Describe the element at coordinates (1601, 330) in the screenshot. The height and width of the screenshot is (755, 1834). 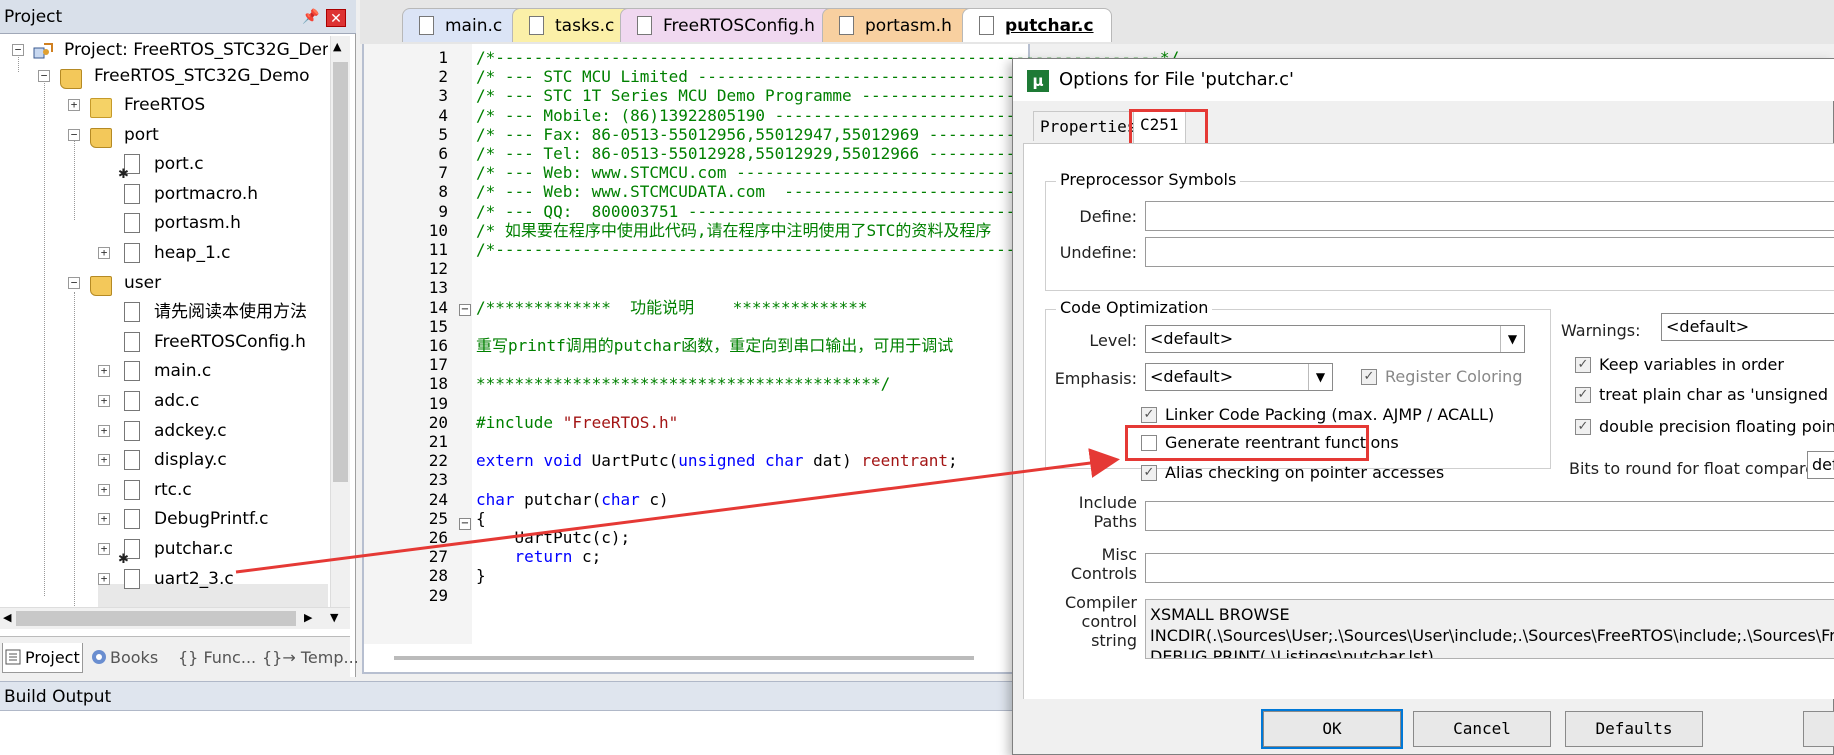
I see `warnings-label: Warnings:` at that location.